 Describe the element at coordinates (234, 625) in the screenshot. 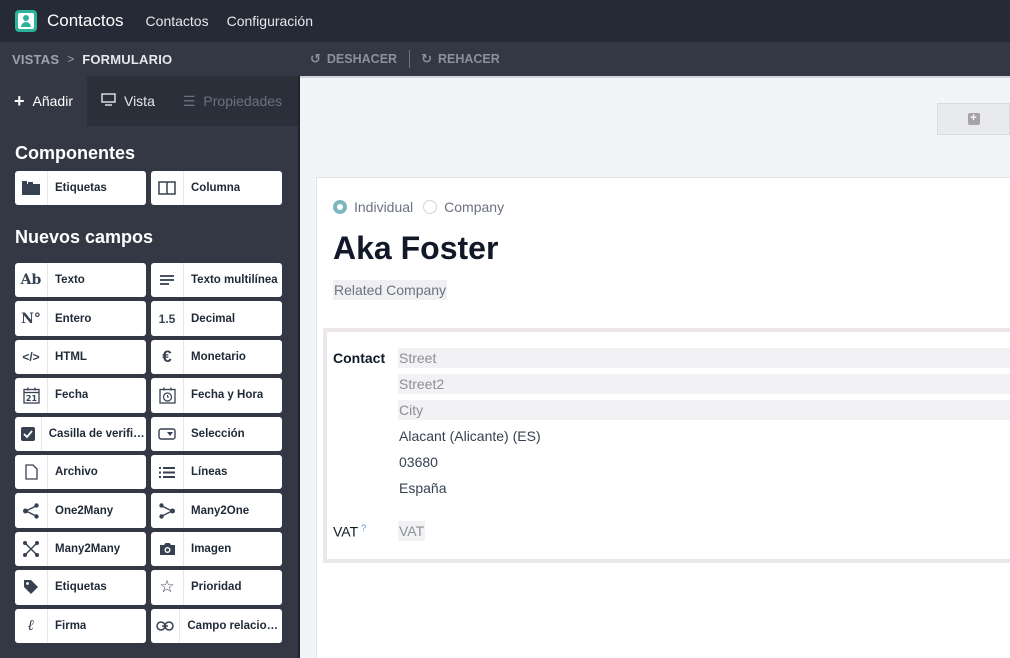

I see `field-label: Campo relacionado` at that location.